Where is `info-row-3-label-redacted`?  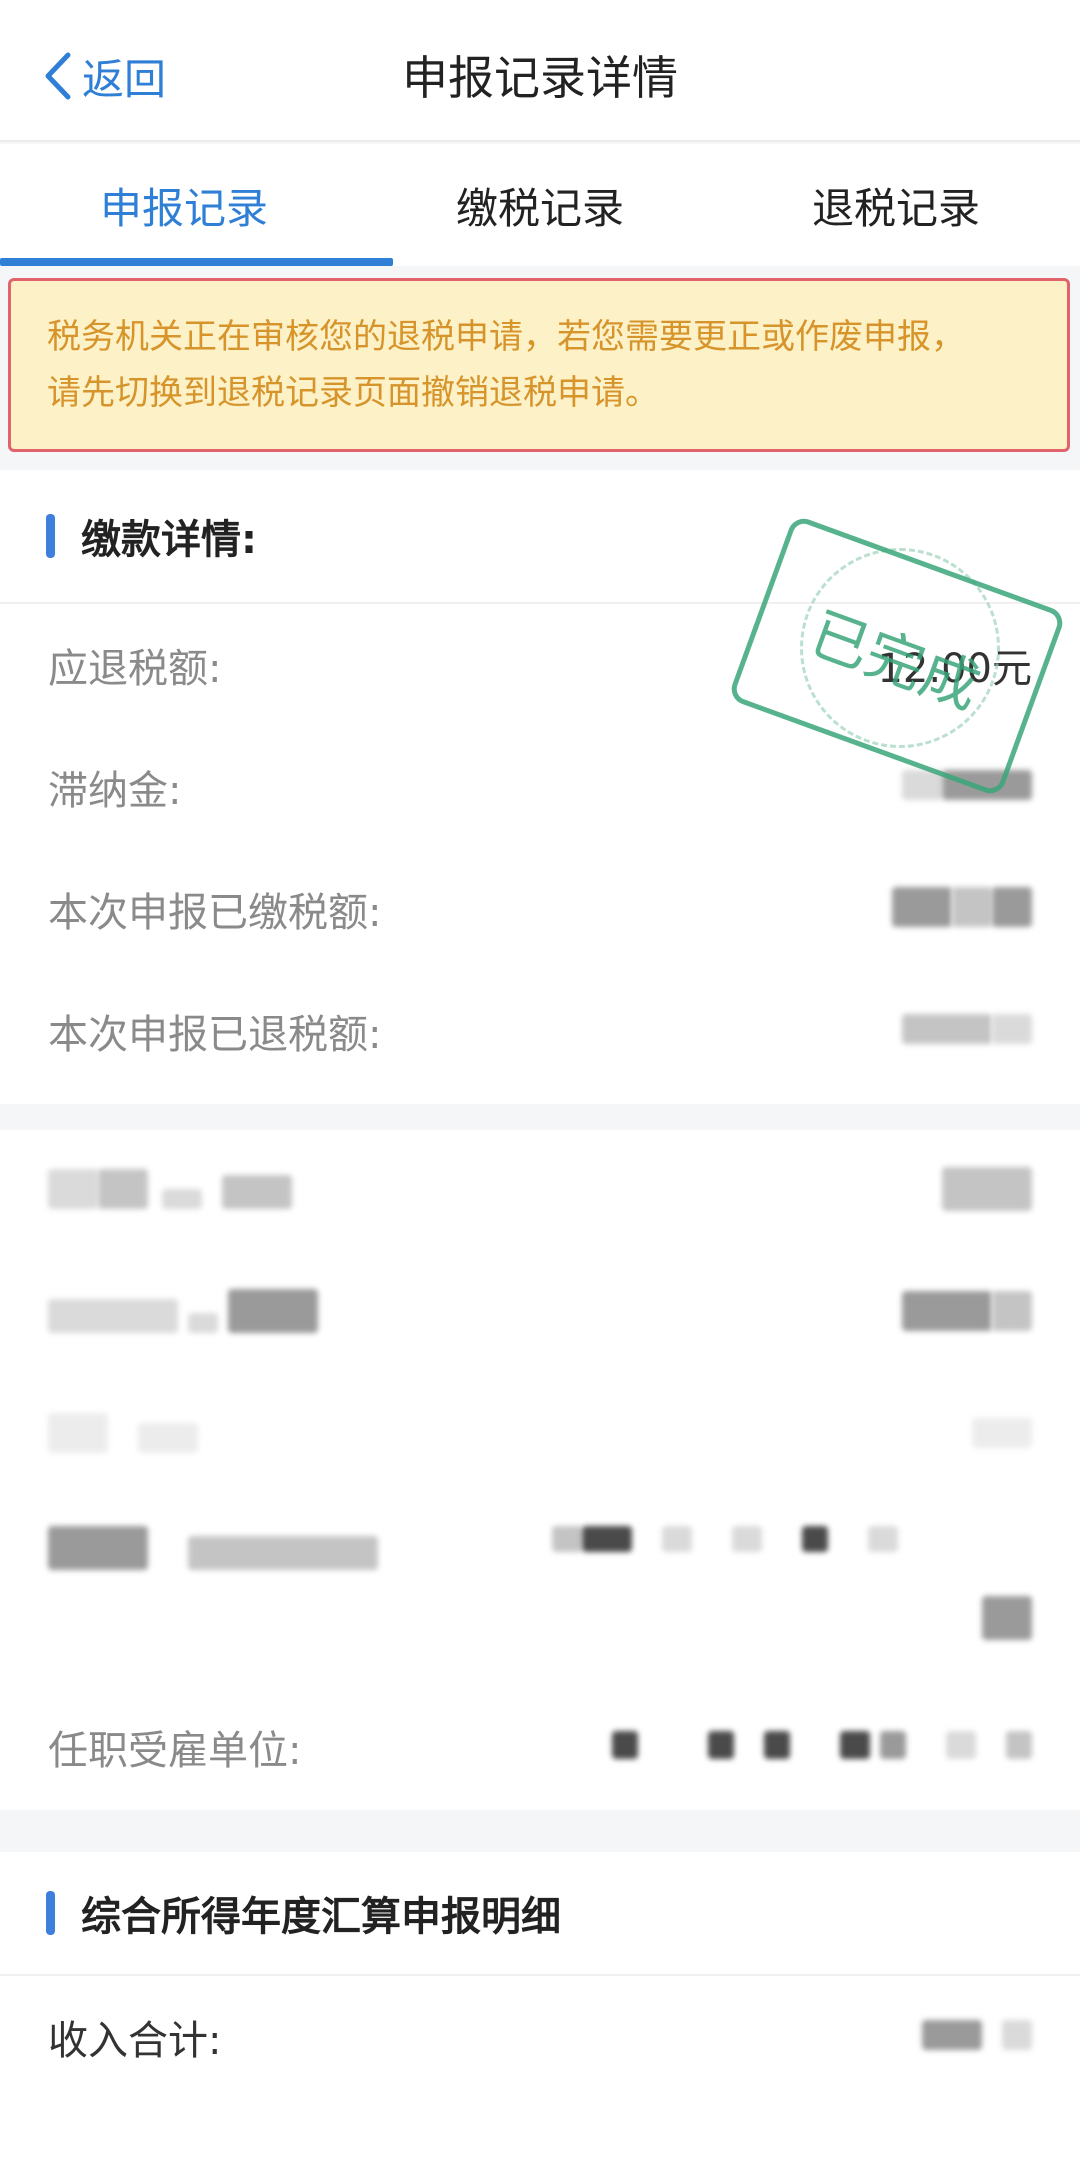 info-row-3-label-redacted is located at coordinates (123, 1435).